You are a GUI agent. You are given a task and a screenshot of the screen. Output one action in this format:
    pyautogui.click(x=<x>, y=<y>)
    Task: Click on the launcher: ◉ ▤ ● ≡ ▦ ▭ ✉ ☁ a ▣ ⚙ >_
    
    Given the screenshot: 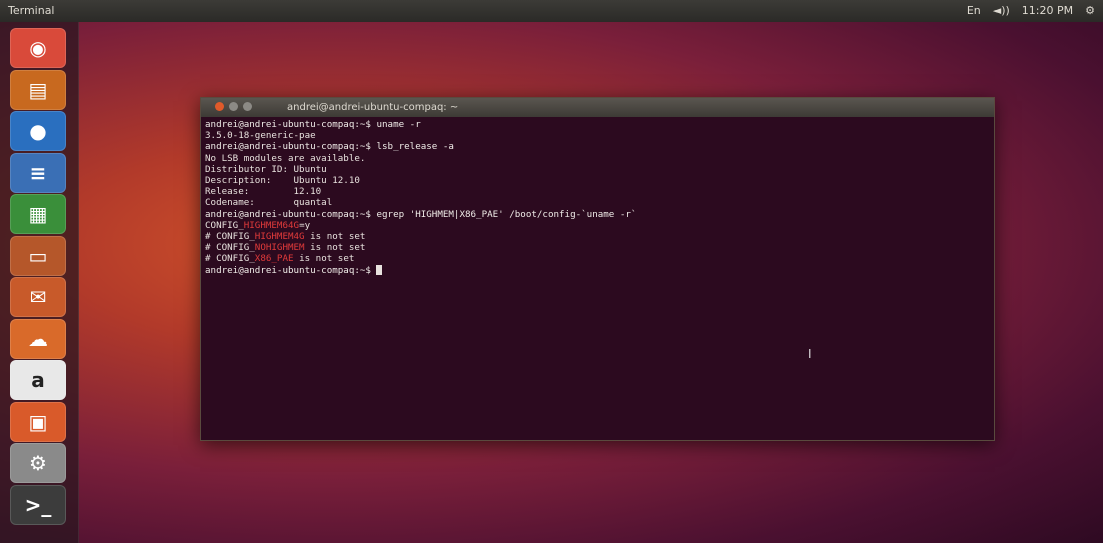 What is the action you would take?
    pyautogui.click(x=39, y=282)
    